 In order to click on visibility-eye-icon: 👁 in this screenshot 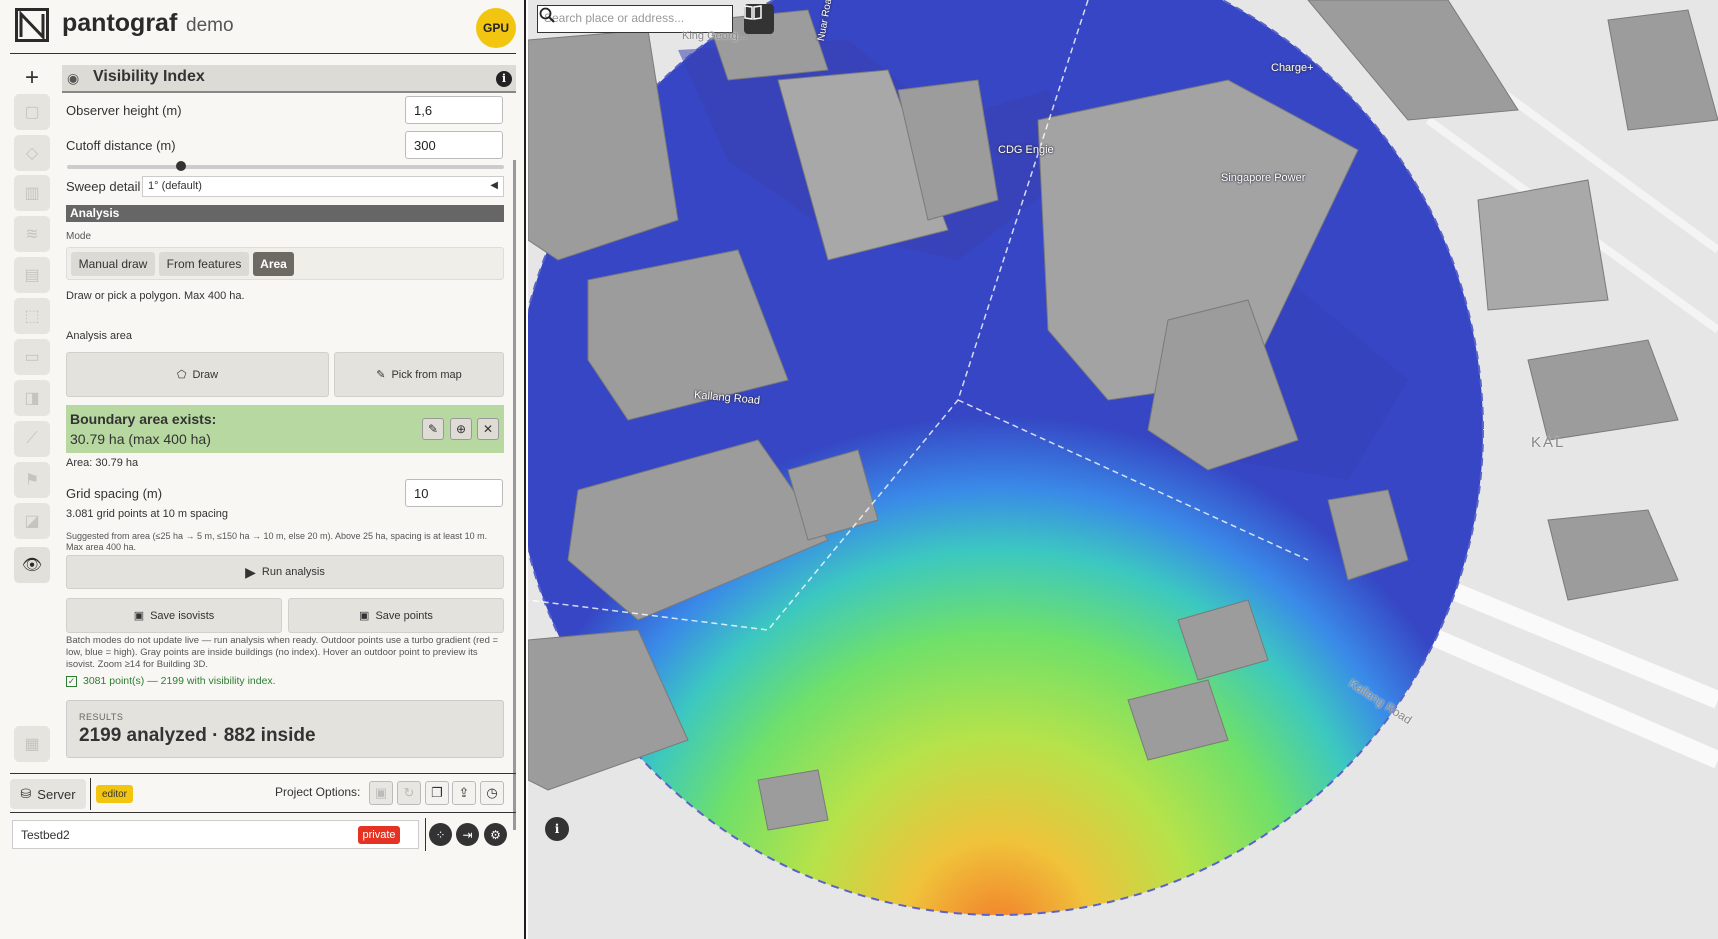, I will do `click(32, 565)`.